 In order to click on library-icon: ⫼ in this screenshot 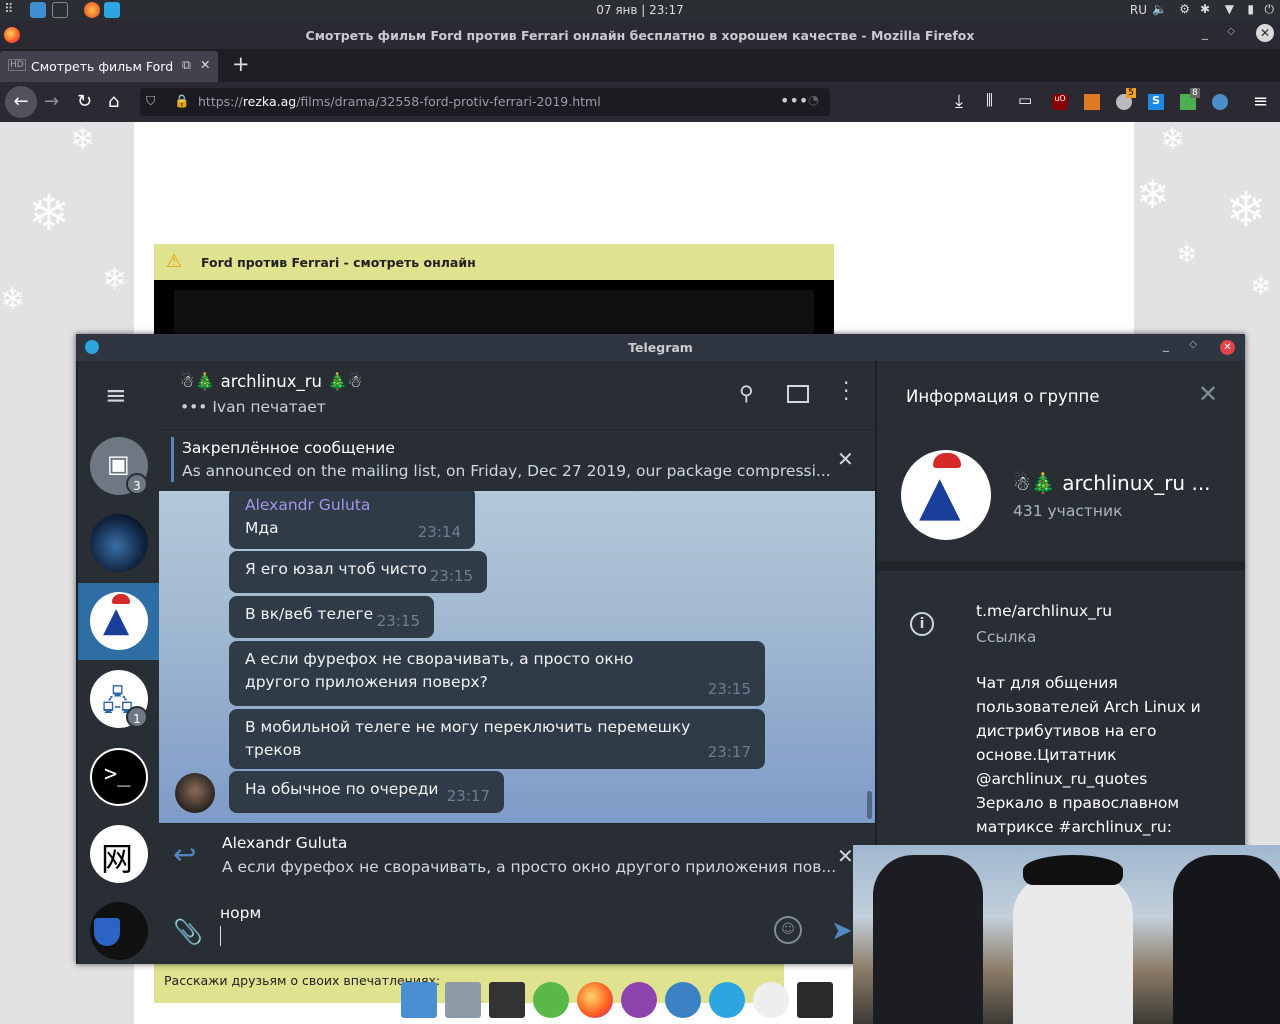, I will do `click(989, 100)`.